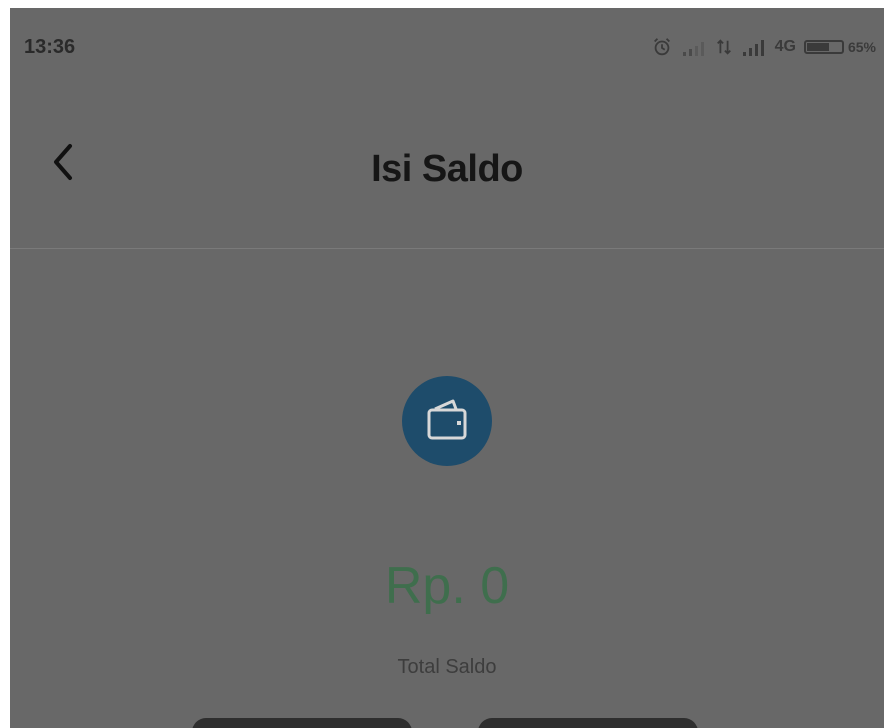 The height and width of the screenshot is (728, 884). What do you see at coordinates (723, 47) in the screenshot?
I see `data-arrows-icon` at bounding box center [723, 47].